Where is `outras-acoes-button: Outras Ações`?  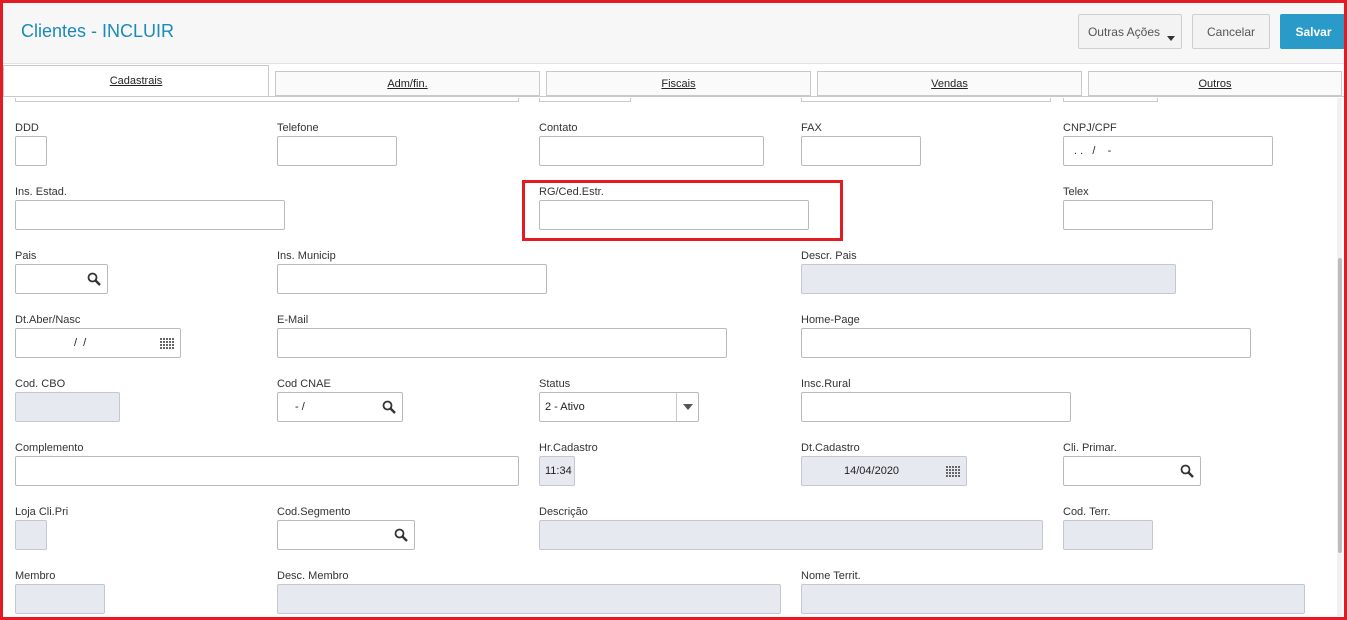 outras-acoes-button: Outras Ações is located at coordinates (1130, 31).